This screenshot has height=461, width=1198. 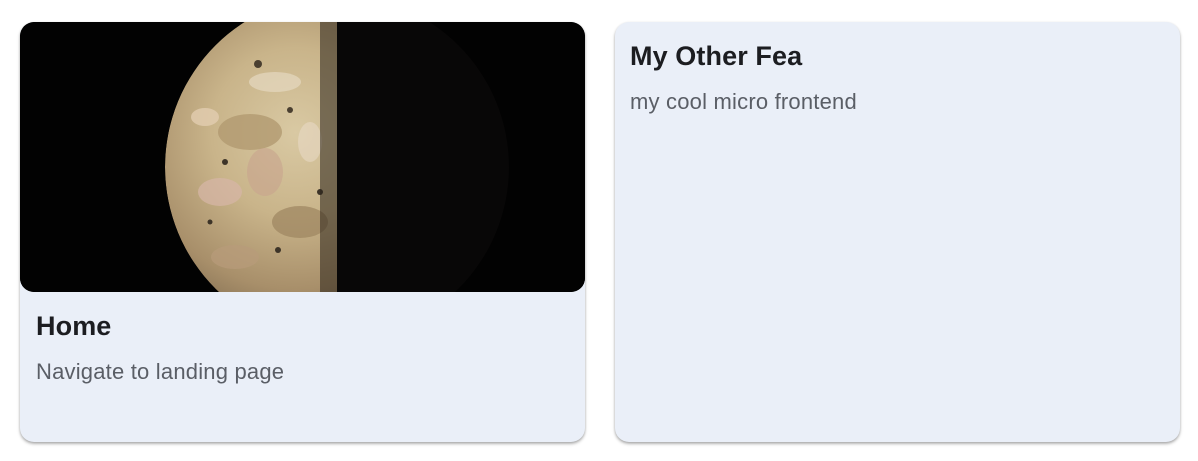 What do you see at coordinates (74, 326) in the screenshot?
I see `home-card-title: Home` at bounding box center [74, 326].